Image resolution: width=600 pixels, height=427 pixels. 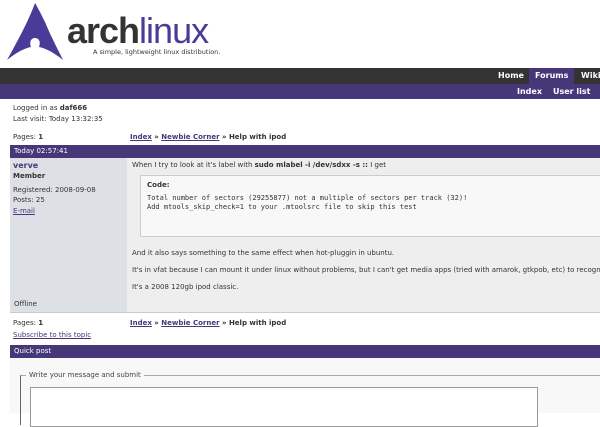 I want to click on nav-home: Home, so click(x=511, y=76).